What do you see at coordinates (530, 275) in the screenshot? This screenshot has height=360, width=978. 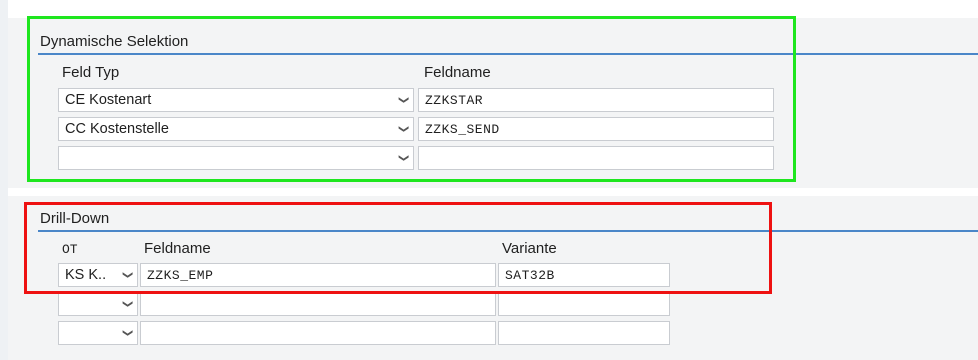 I see `variant-value: SAT32B` at bounding box center [530, 275].